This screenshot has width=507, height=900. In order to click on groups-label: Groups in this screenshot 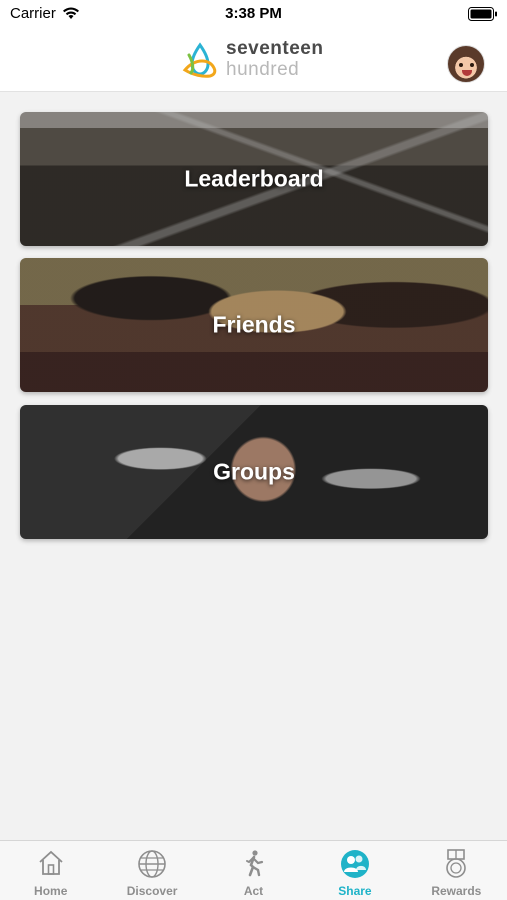, I will do `click(254, 471)`.